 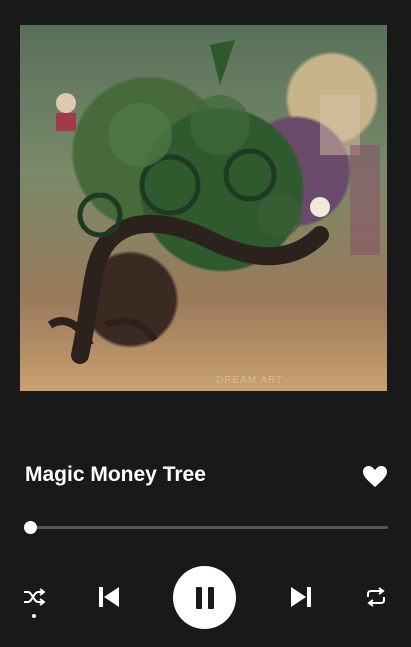 I want to click on track-title: Magic Money Tree, so click(x=115, y=474).